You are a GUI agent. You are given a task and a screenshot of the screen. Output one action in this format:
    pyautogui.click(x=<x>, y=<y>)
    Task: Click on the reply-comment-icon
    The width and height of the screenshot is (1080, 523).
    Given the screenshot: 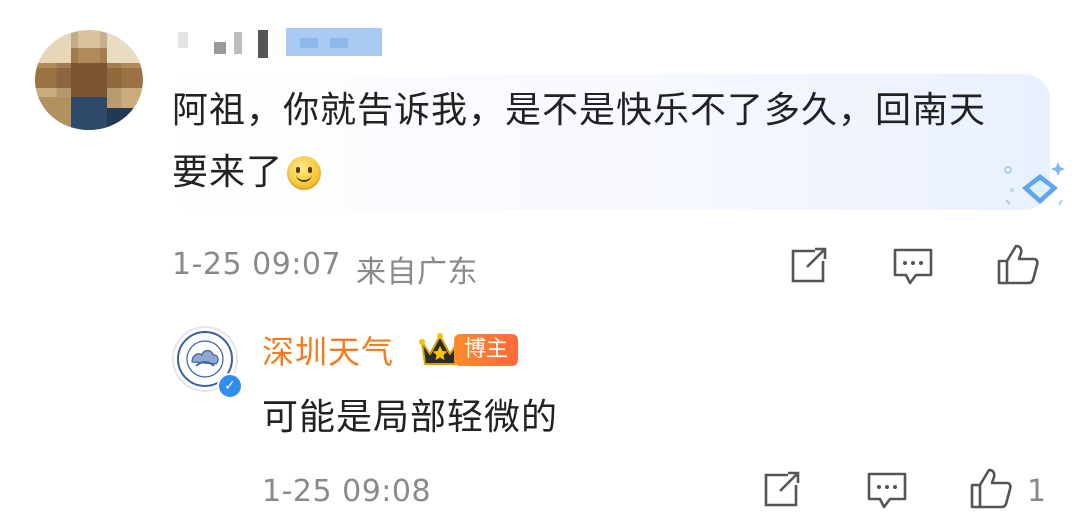 What is the action you would take?
    pyautogui.click(x=887, y=491)
    